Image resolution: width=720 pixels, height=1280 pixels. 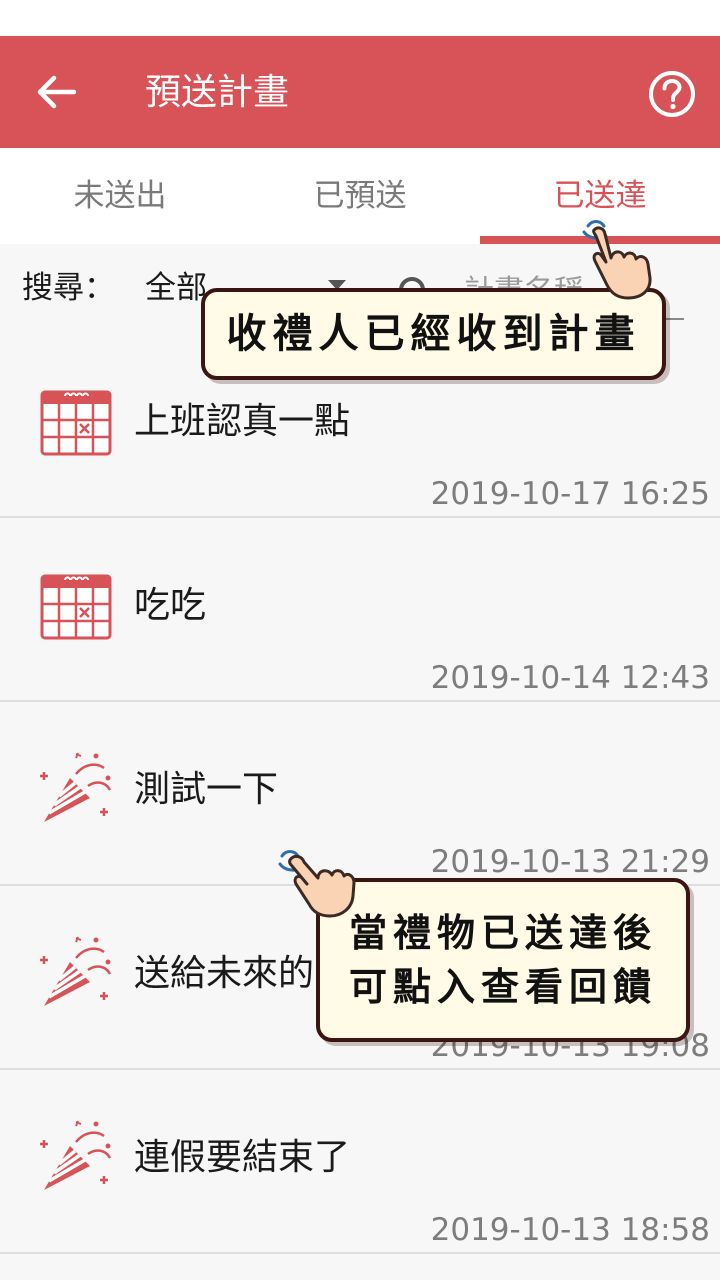 I want to click on list-item: 吃吃 2019-10-14 12:43, so click(x=360, y=610).